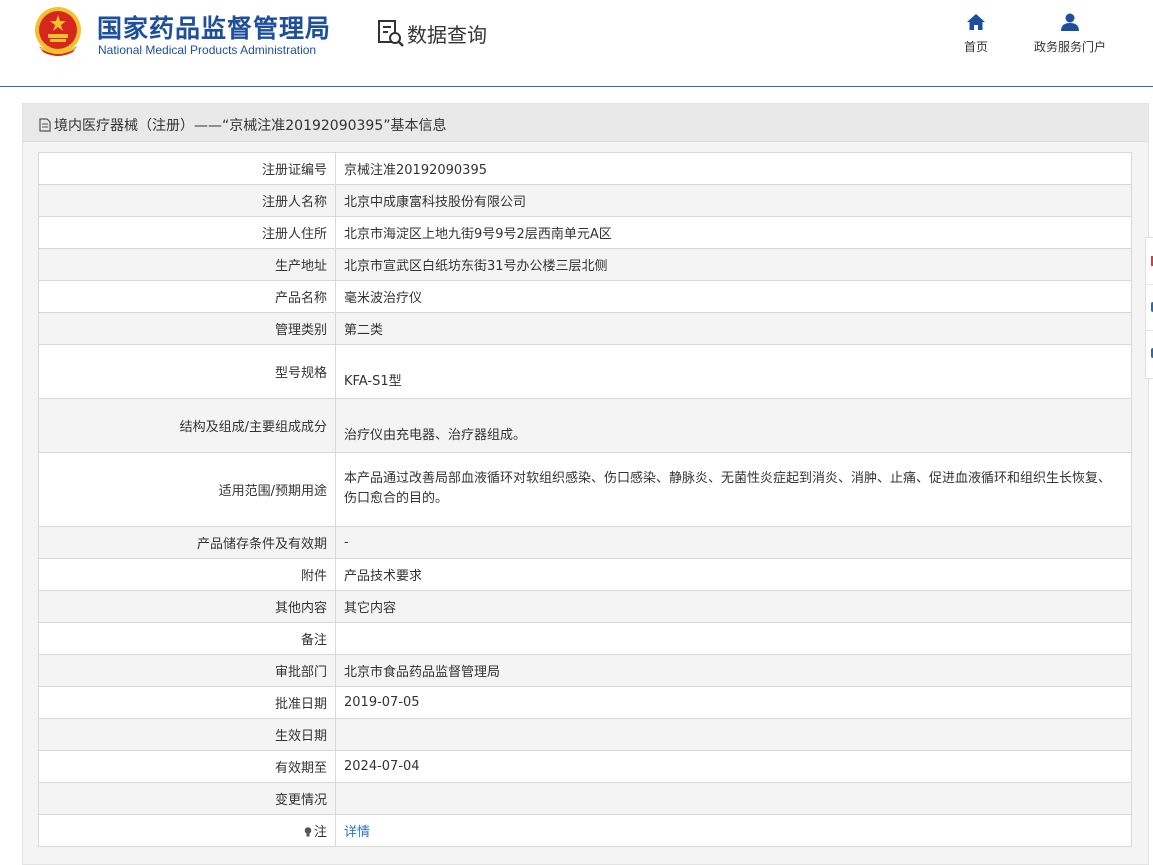  I want to click on panel-title: 境内医疗器械（注册）——“京械注准20192090395”基本信息, so click(242, 125).